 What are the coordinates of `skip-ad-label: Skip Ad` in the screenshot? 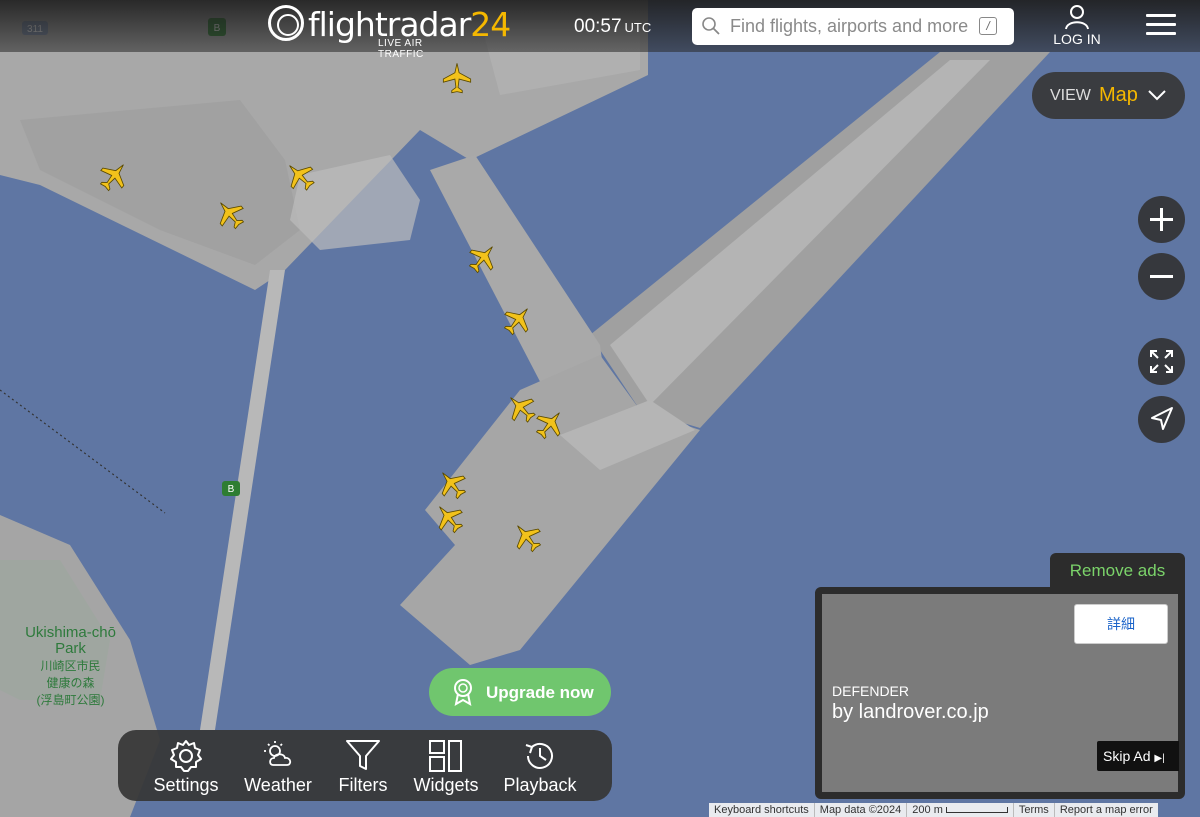 It's located at (1127, 756).